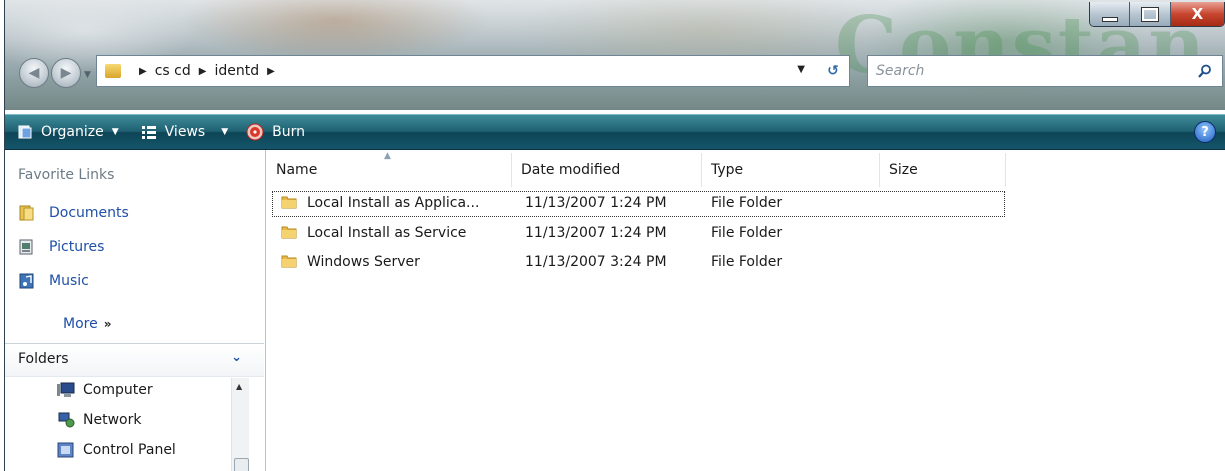  I want to click on more-label: More, so click(80, 324).